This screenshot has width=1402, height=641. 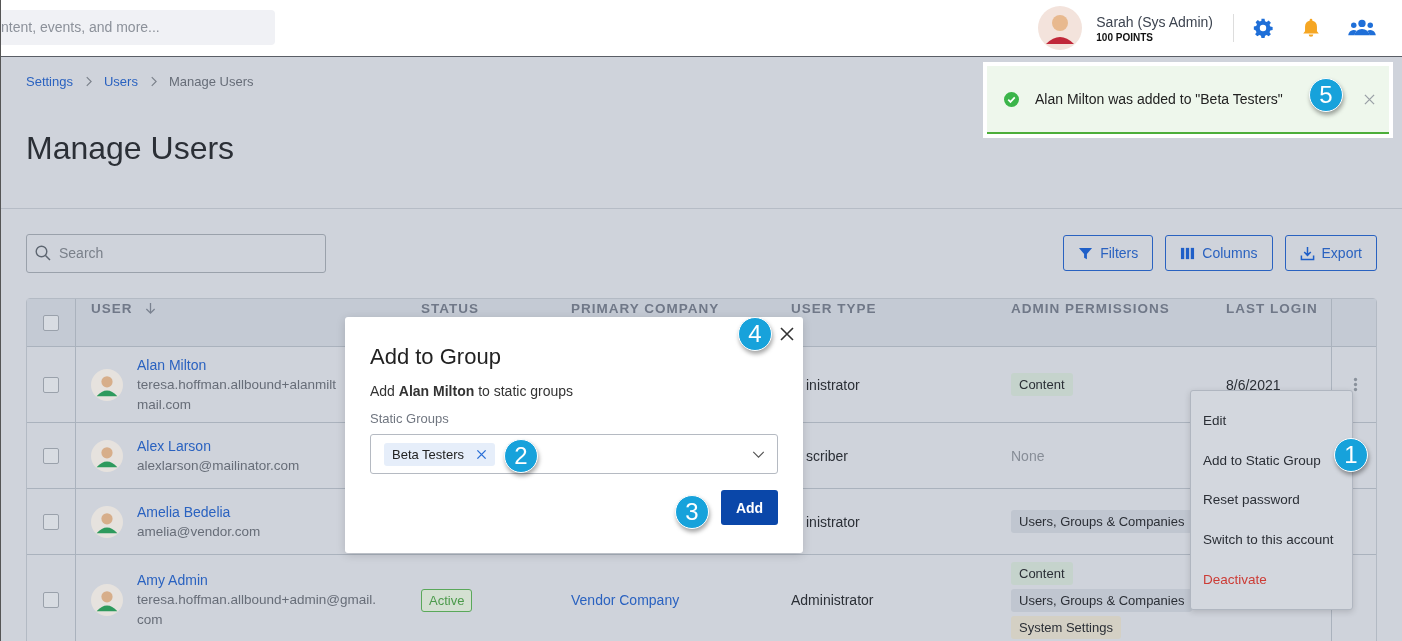 What do you see at coordinates (150, 308) in the screenshot?
I see `sort-arrow-icon` at bounding box center [150, 308].